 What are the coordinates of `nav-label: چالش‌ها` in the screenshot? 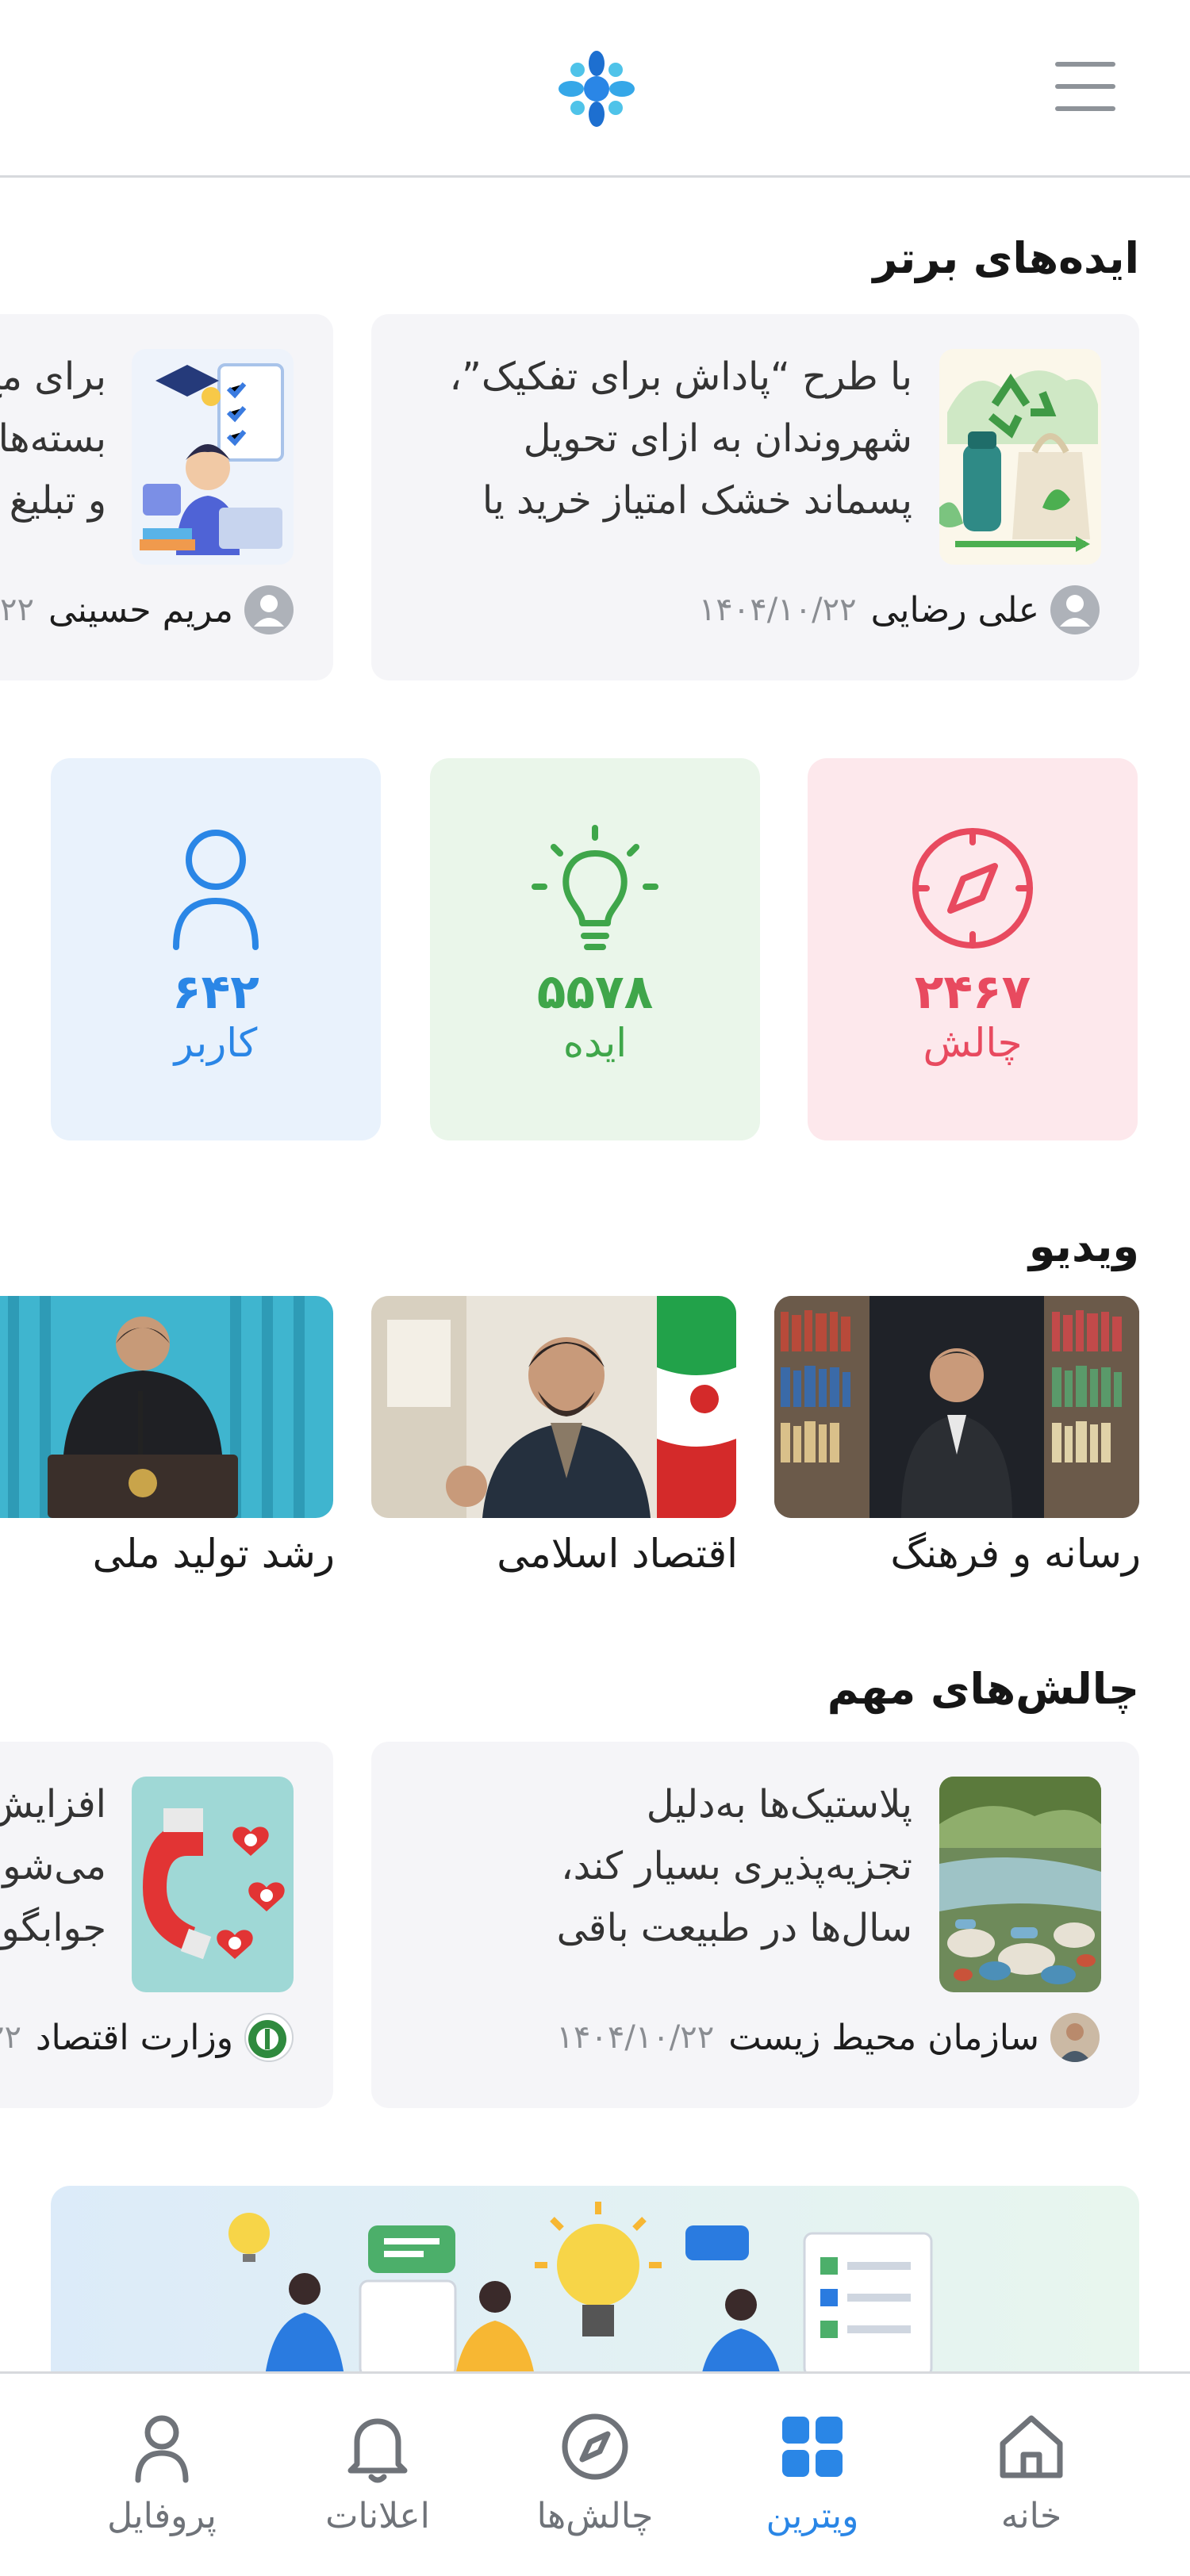 It's located at (595, 2516).